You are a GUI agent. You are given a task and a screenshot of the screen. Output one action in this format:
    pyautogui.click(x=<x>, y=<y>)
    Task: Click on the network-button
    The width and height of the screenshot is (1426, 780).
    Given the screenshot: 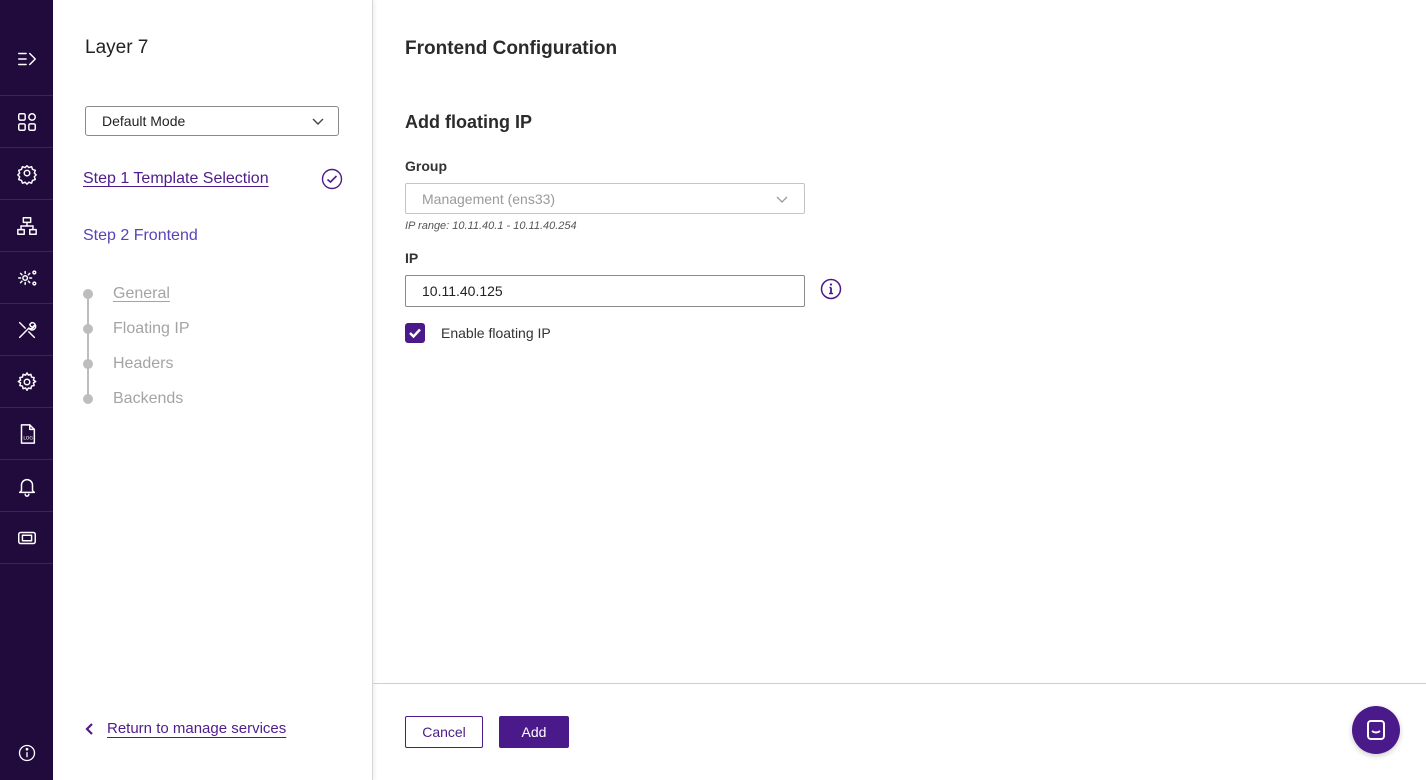 What is the action you would take?
    pyautogui.click(x=26, y=226)
    